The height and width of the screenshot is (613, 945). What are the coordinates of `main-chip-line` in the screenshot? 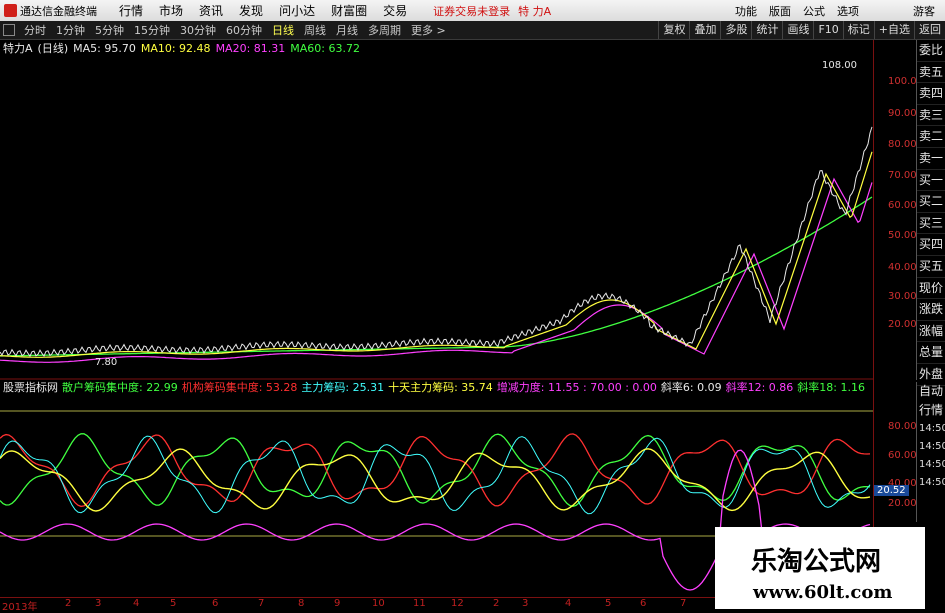 It's located at (435, 475).